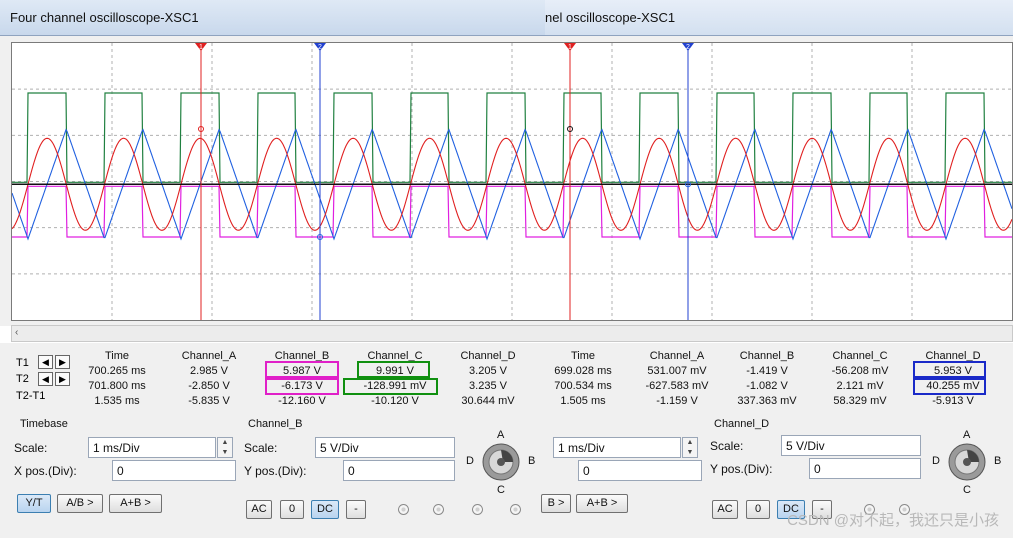 This screenshot has height=538, width=1013. I want to click on timebase-xpos-input: 0, so click(174, 470).